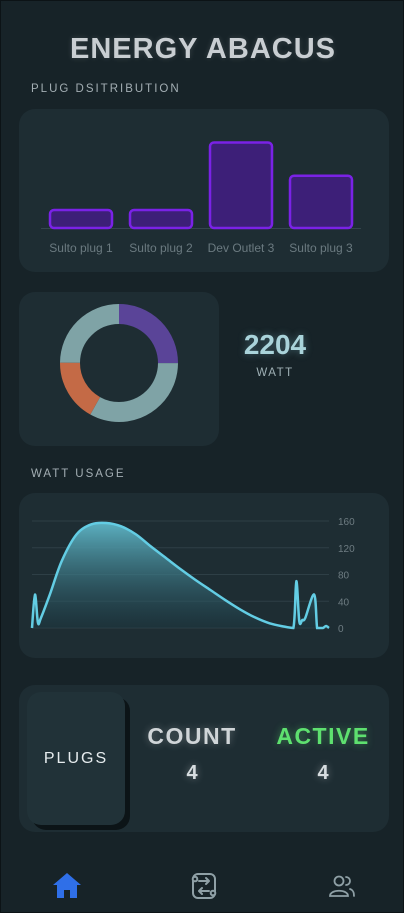 Image resolution: width=404 pixels, height=913 pixels. What do you see at coordinates (81, 248) in the screenshot?
I see `bar-label: Sulto plug 1` at bounding box center [81, 248].